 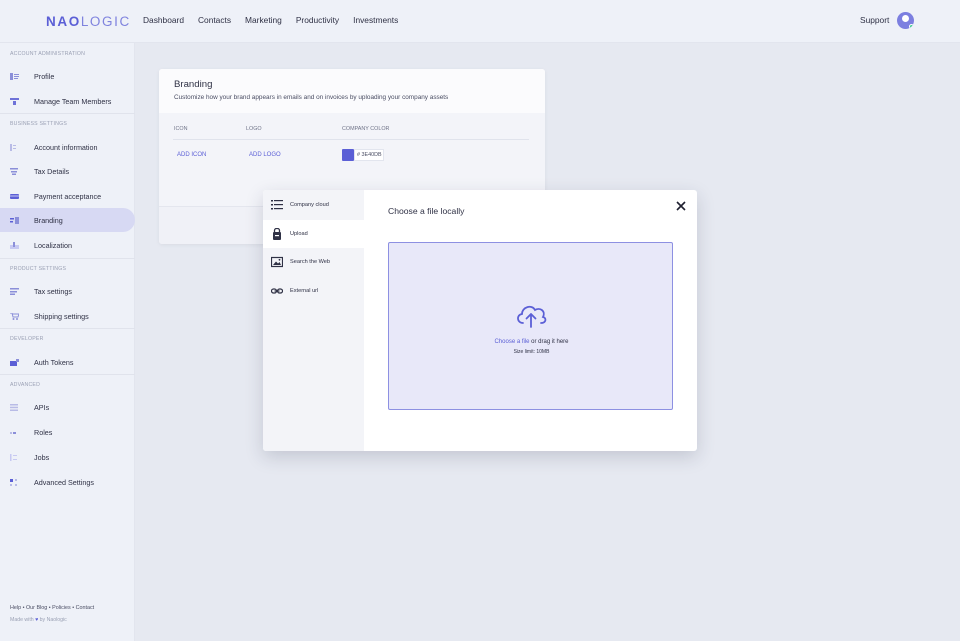 I want to click on sidebar-item-branding: Branding, so click(x=67, y=220).